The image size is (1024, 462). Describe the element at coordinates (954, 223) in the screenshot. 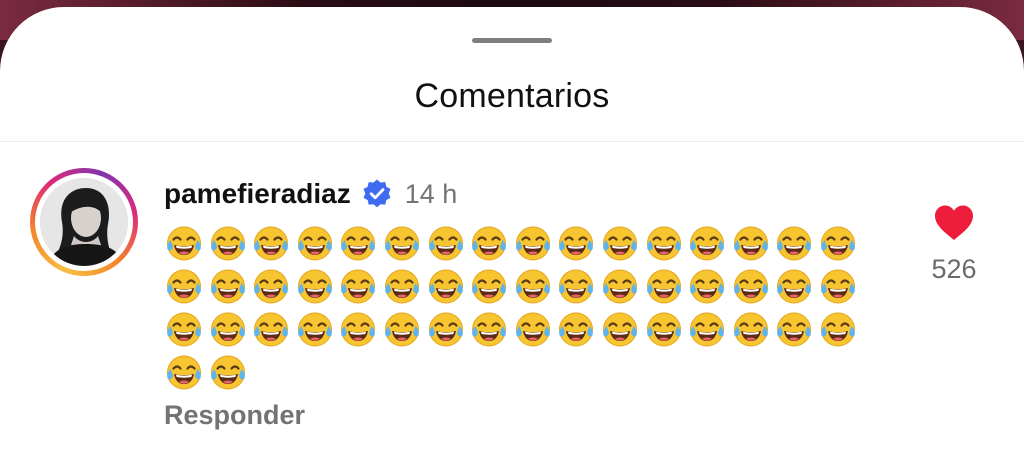

I see `heart-icon` at that location.